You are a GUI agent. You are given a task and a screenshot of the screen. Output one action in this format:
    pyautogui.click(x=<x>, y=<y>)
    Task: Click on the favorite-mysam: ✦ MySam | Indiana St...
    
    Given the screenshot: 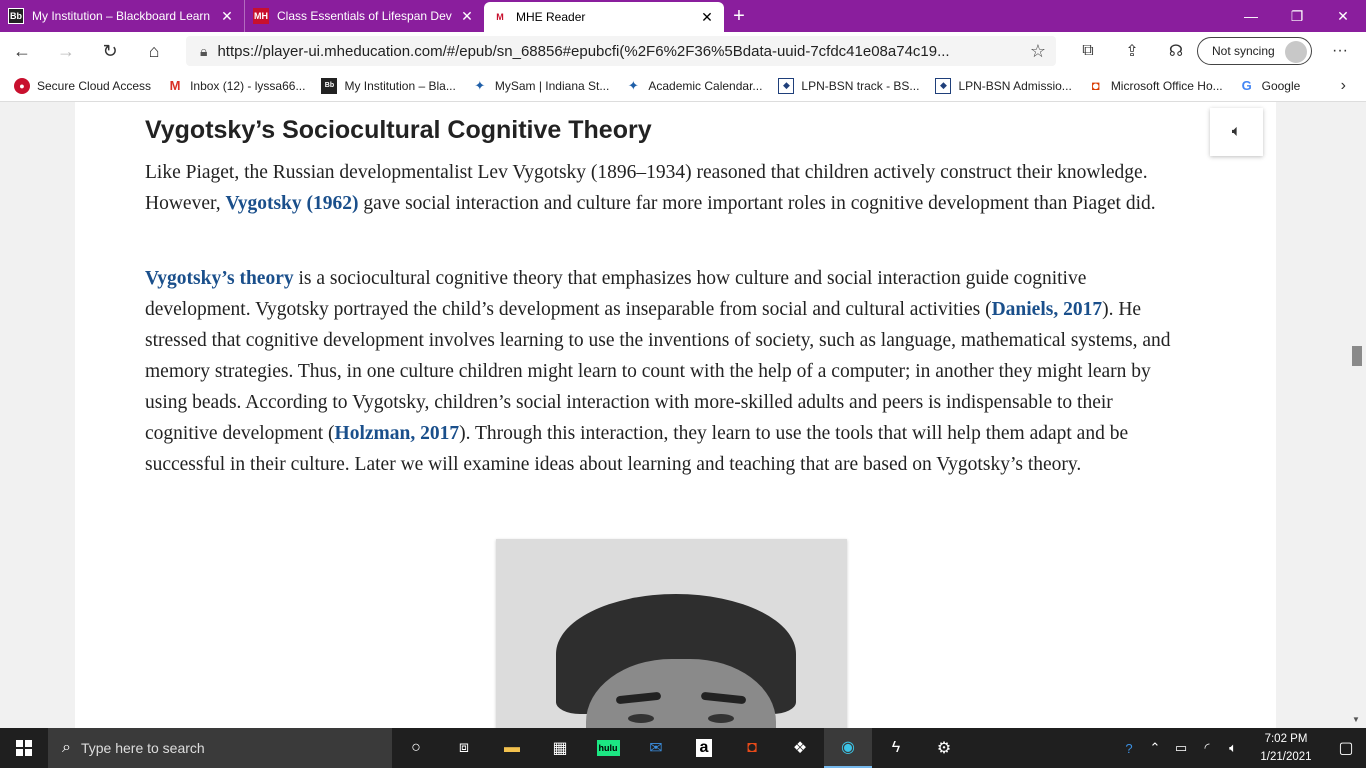 What is the action you would take?
    pyautogui.click(x=541, y=86)
    